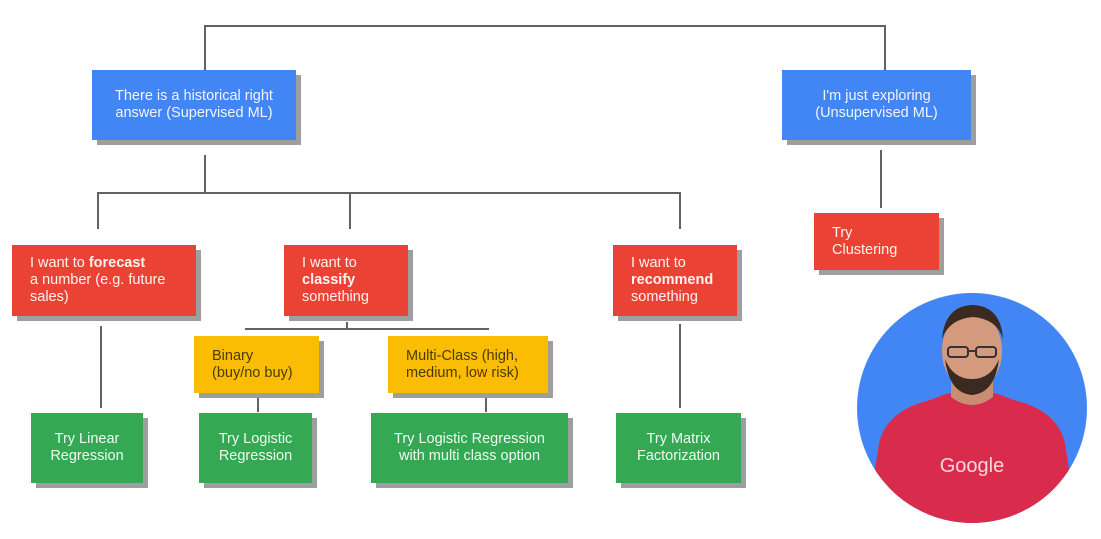 The height and width of the screenshot is (539, 1101). I want to click on connector-binary-to-logistic, so click(258, 405).